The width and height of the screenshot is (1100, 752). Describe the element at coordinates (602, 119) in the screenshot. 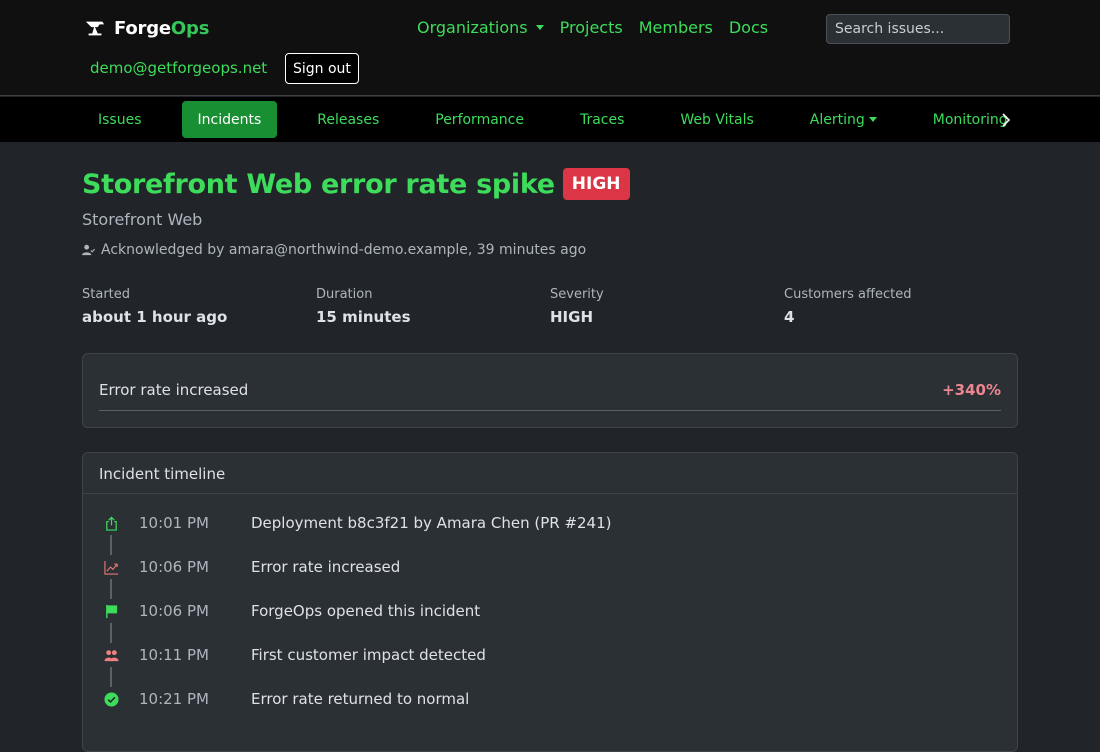

I see `tab-traces: Traces` at that location.